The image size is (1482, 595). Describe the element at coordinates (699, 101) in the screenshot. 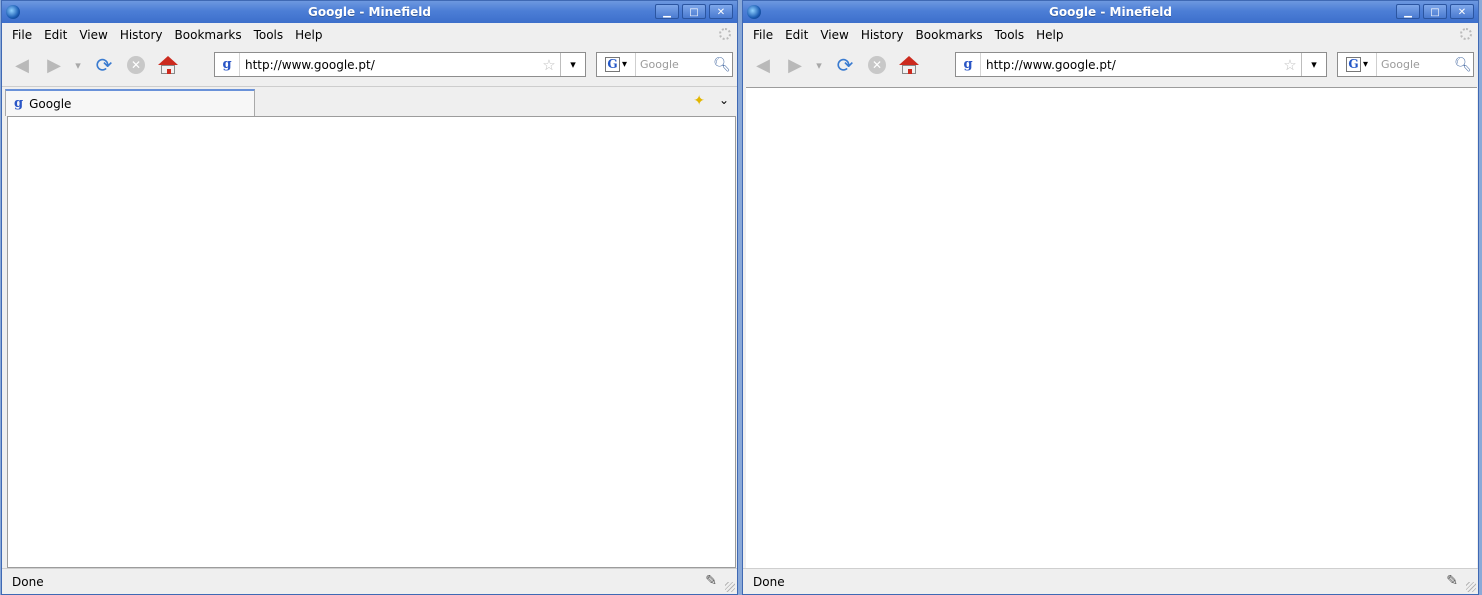

I see `new-tab-star-icon: ✦` at that location.